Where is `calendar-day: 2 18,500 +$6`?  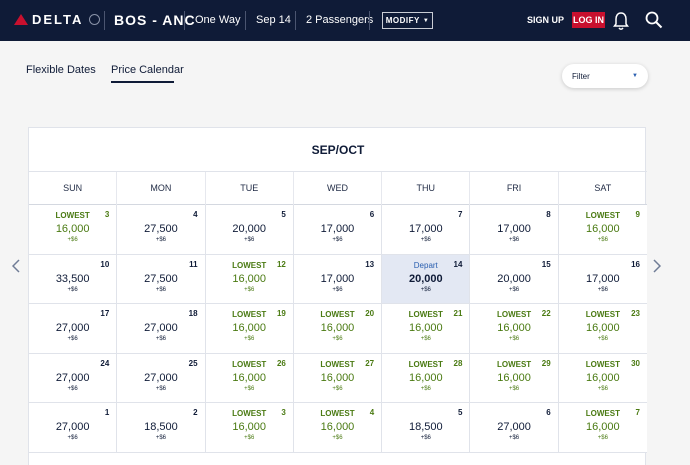
calendar-day: 2 18,500 +$6 is located at coordinates (161, 428).